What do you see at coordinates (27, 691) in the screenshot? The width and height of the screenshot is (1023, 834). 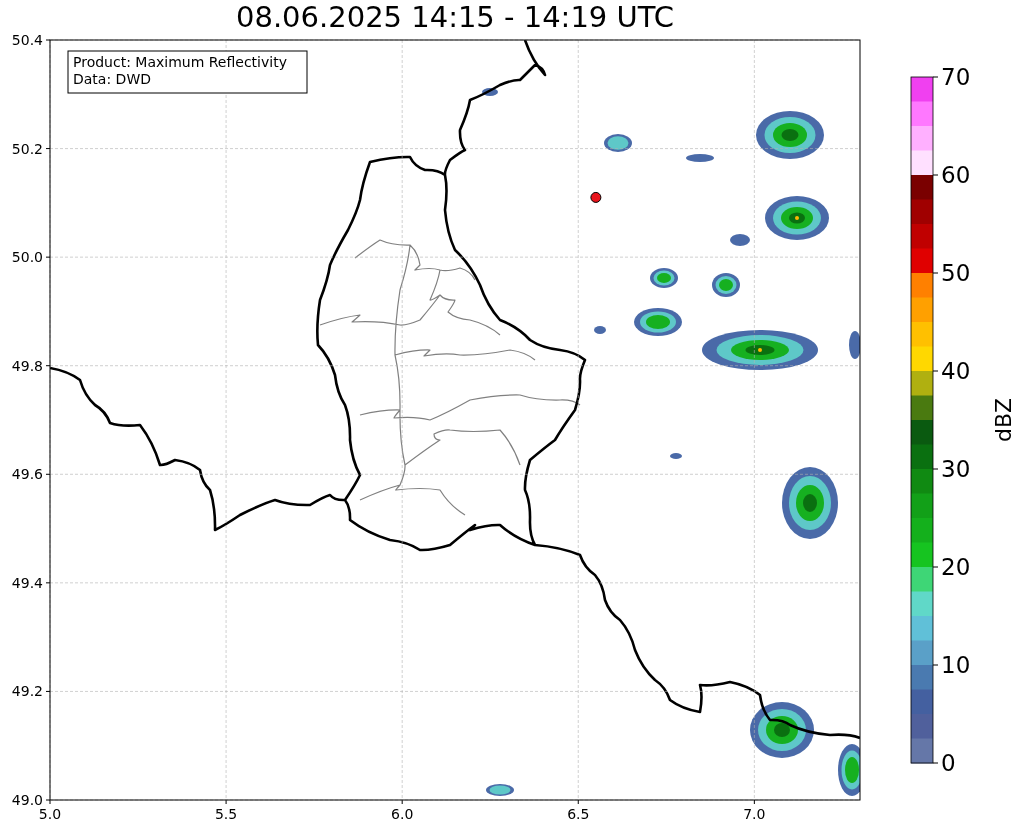 I see `y-tick-label: 49.2` at bounding box center [27, 691].